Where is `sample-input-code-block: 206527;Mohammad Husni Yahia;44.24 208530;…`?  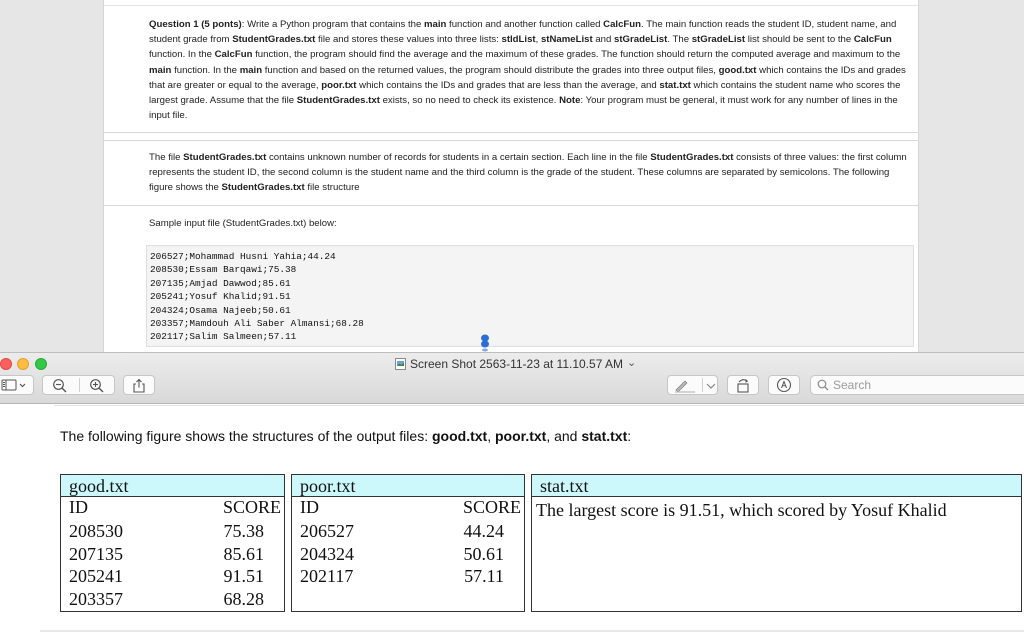
sample-input-code-block: 206527;Mohammad Husni Yahia;44.24 208530;… is located at coordinates (530, 296).